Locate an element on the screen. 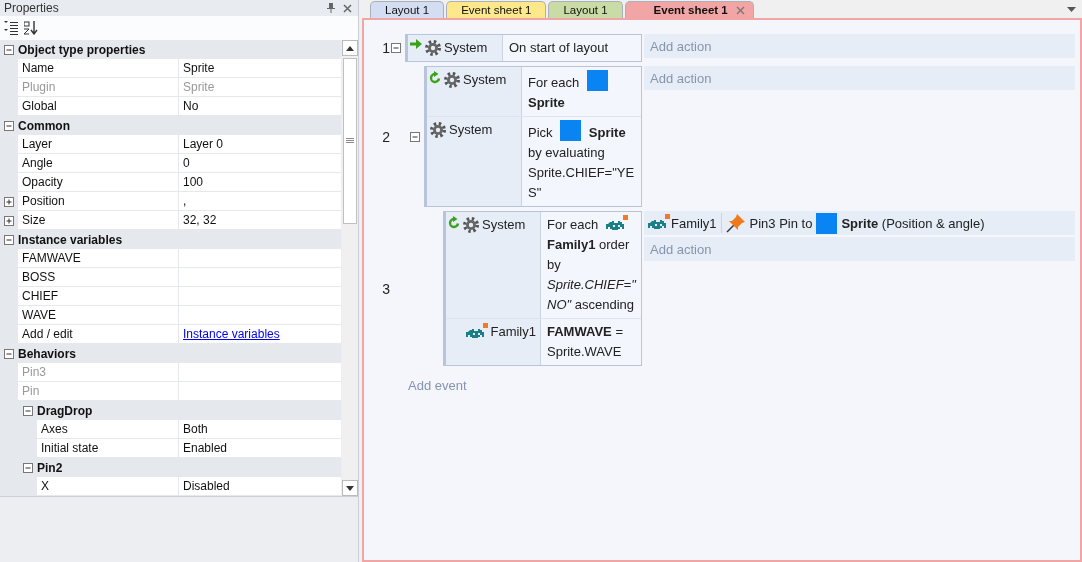 The image size is (1082, 562). category-label: Common is located at coordinates (44, 125).